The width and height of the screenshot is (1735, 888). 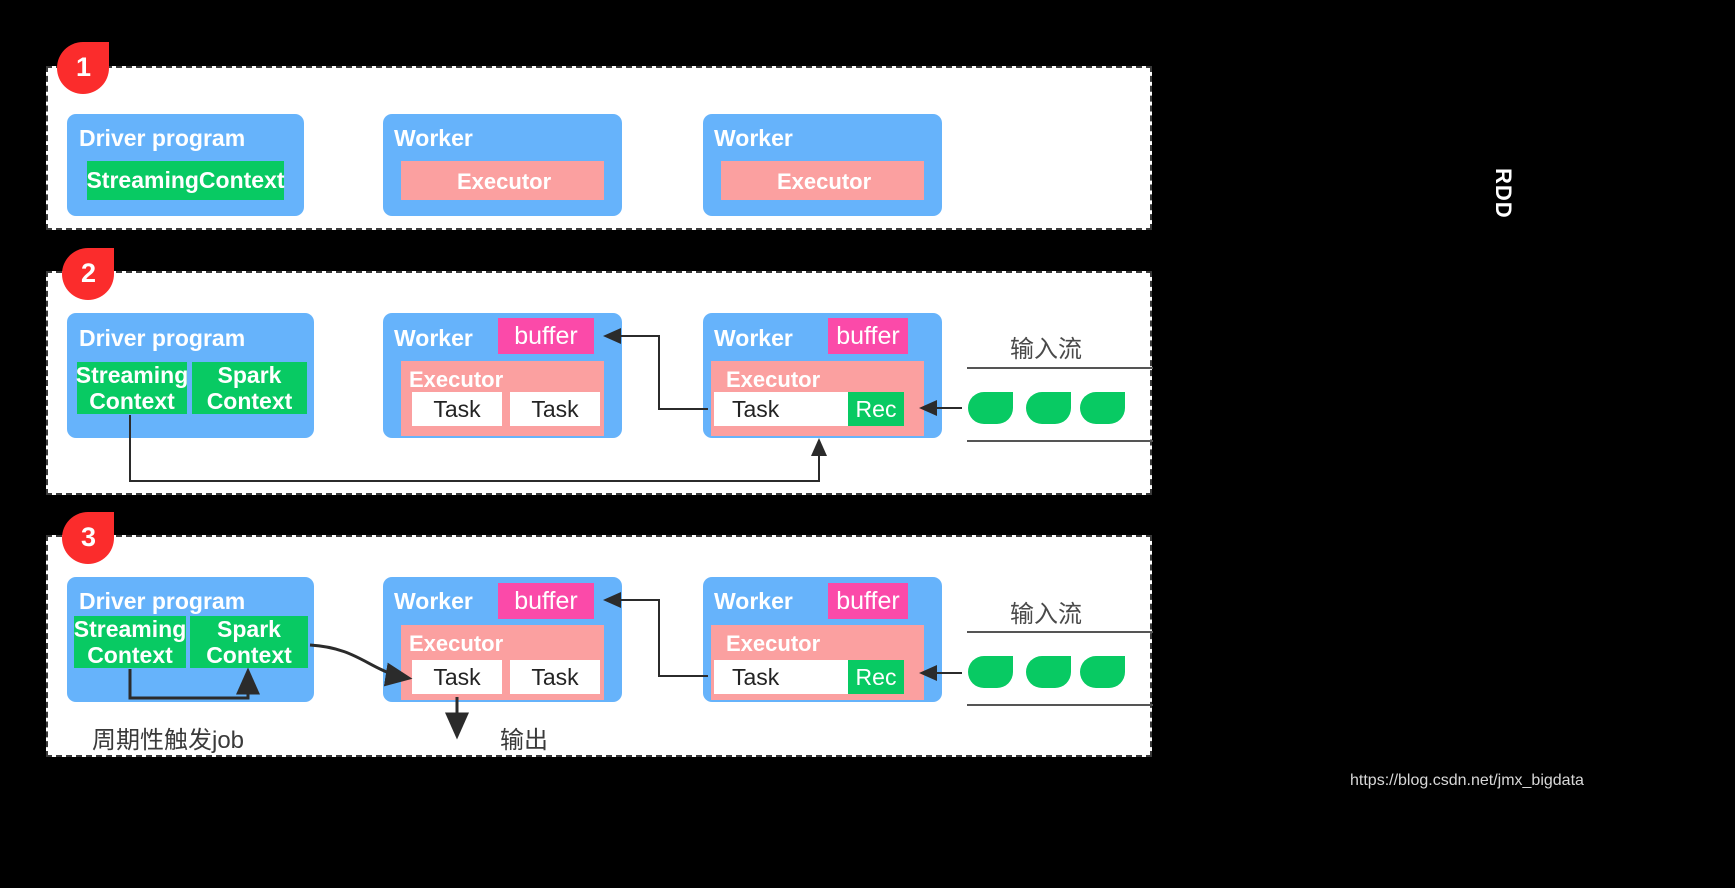 I want to click on p3-worker-right-executor-label: Executor, so click(x=773, y=643).